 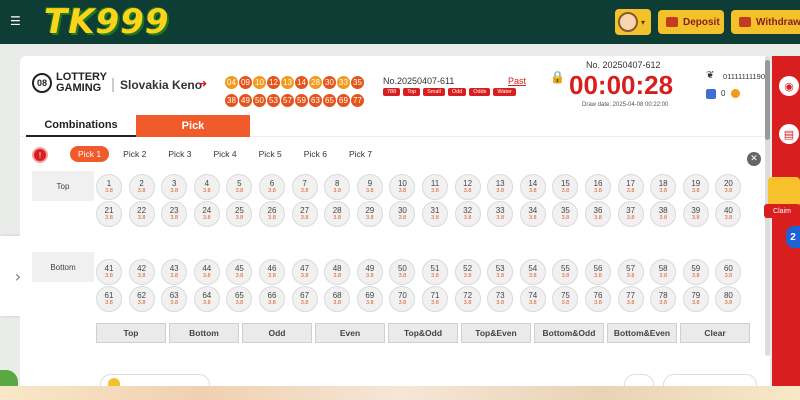 I want to click on tab-combinations: Combinations, so click(x=81, y=126).